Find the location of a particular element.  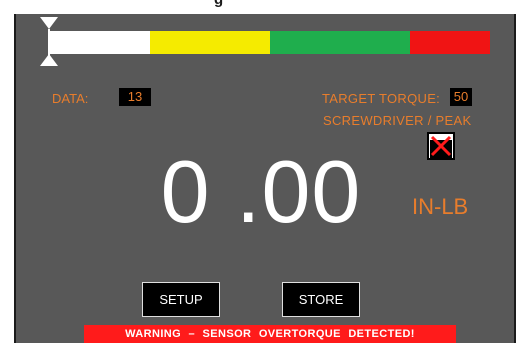

target-torque-label: TARGET TORQUE: is located at coordinates (381, 98).